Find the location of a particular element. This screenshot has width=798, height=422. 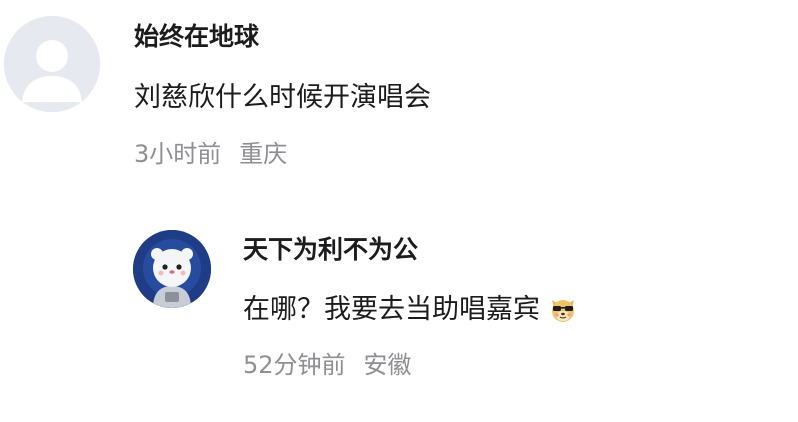

reply-text: 在哪？我要去当助唱嘉宾 is located at coordinates (410, 309).